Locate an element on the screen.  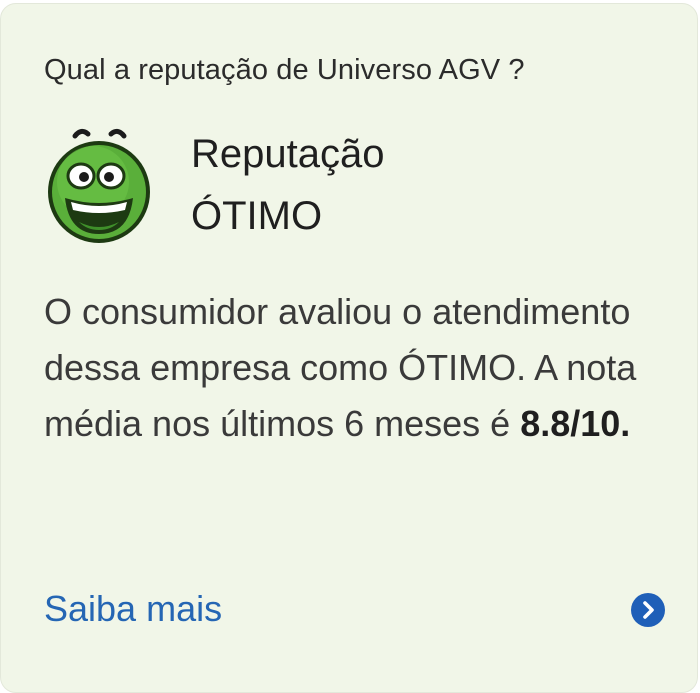
learn-more-link: Saiba mais is located at coordinates (133, 609).